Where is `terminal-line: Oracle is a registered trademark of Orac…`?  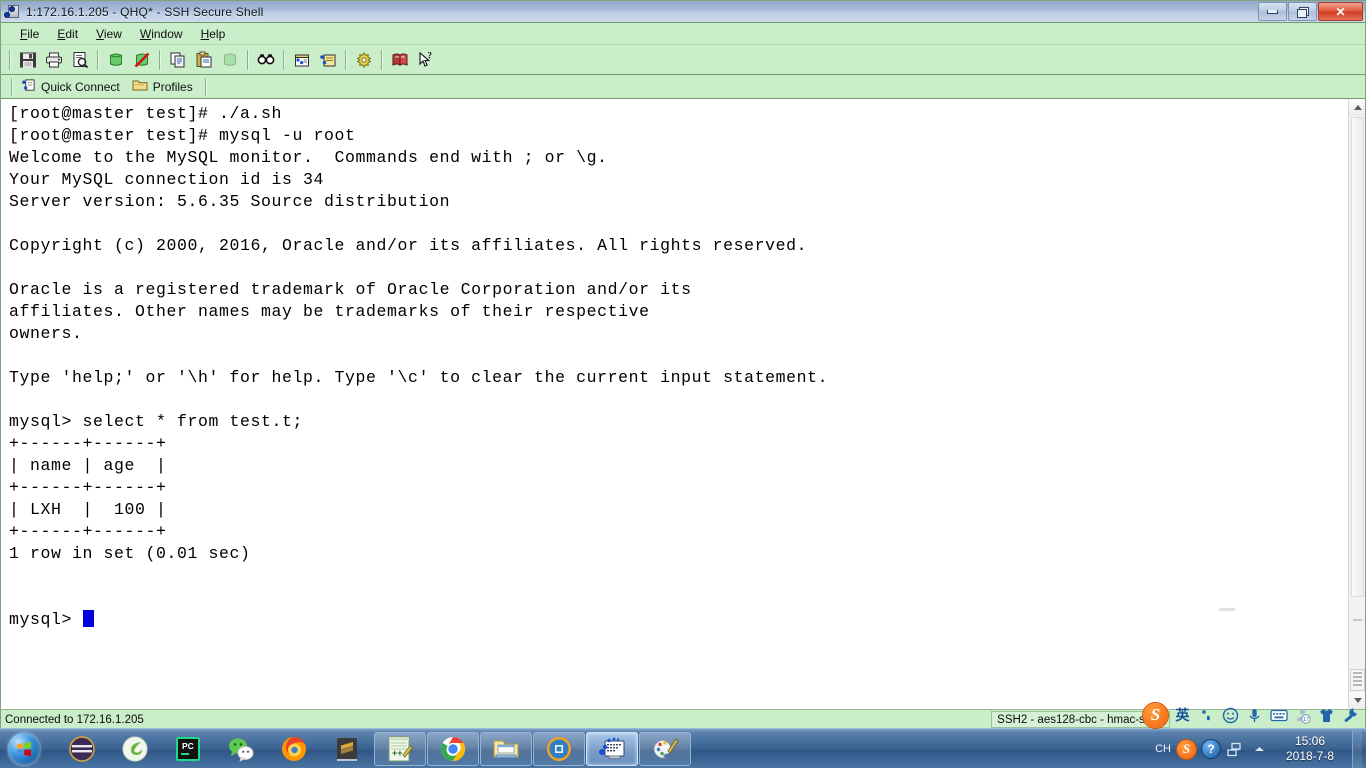
terminal-line: Oracle is a registered trademark of Orac… is located at coordinates (350, 289).